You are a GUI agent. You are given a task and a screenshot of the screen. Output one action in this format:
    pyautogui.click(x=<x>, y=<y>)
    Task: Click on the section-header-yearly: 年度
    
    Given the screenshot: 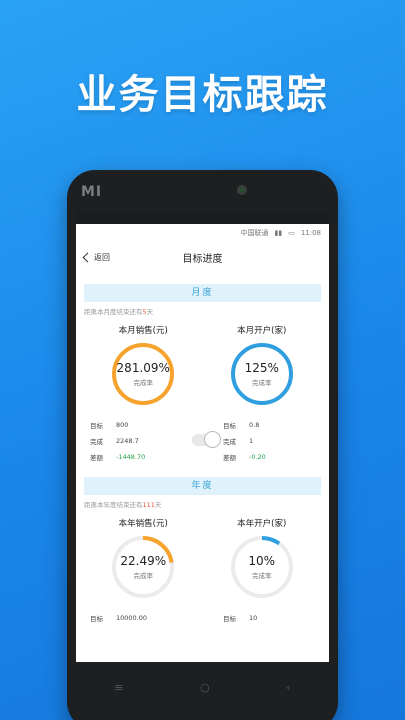 What is the action you would take?
    pyautogui.click(x=202, y=486)
    